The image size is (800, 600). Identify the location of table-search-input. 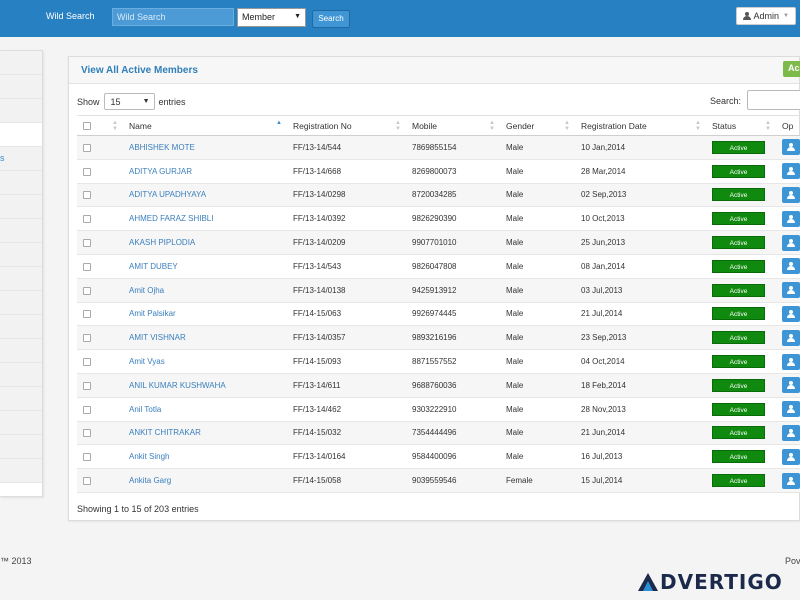
(773, 100).